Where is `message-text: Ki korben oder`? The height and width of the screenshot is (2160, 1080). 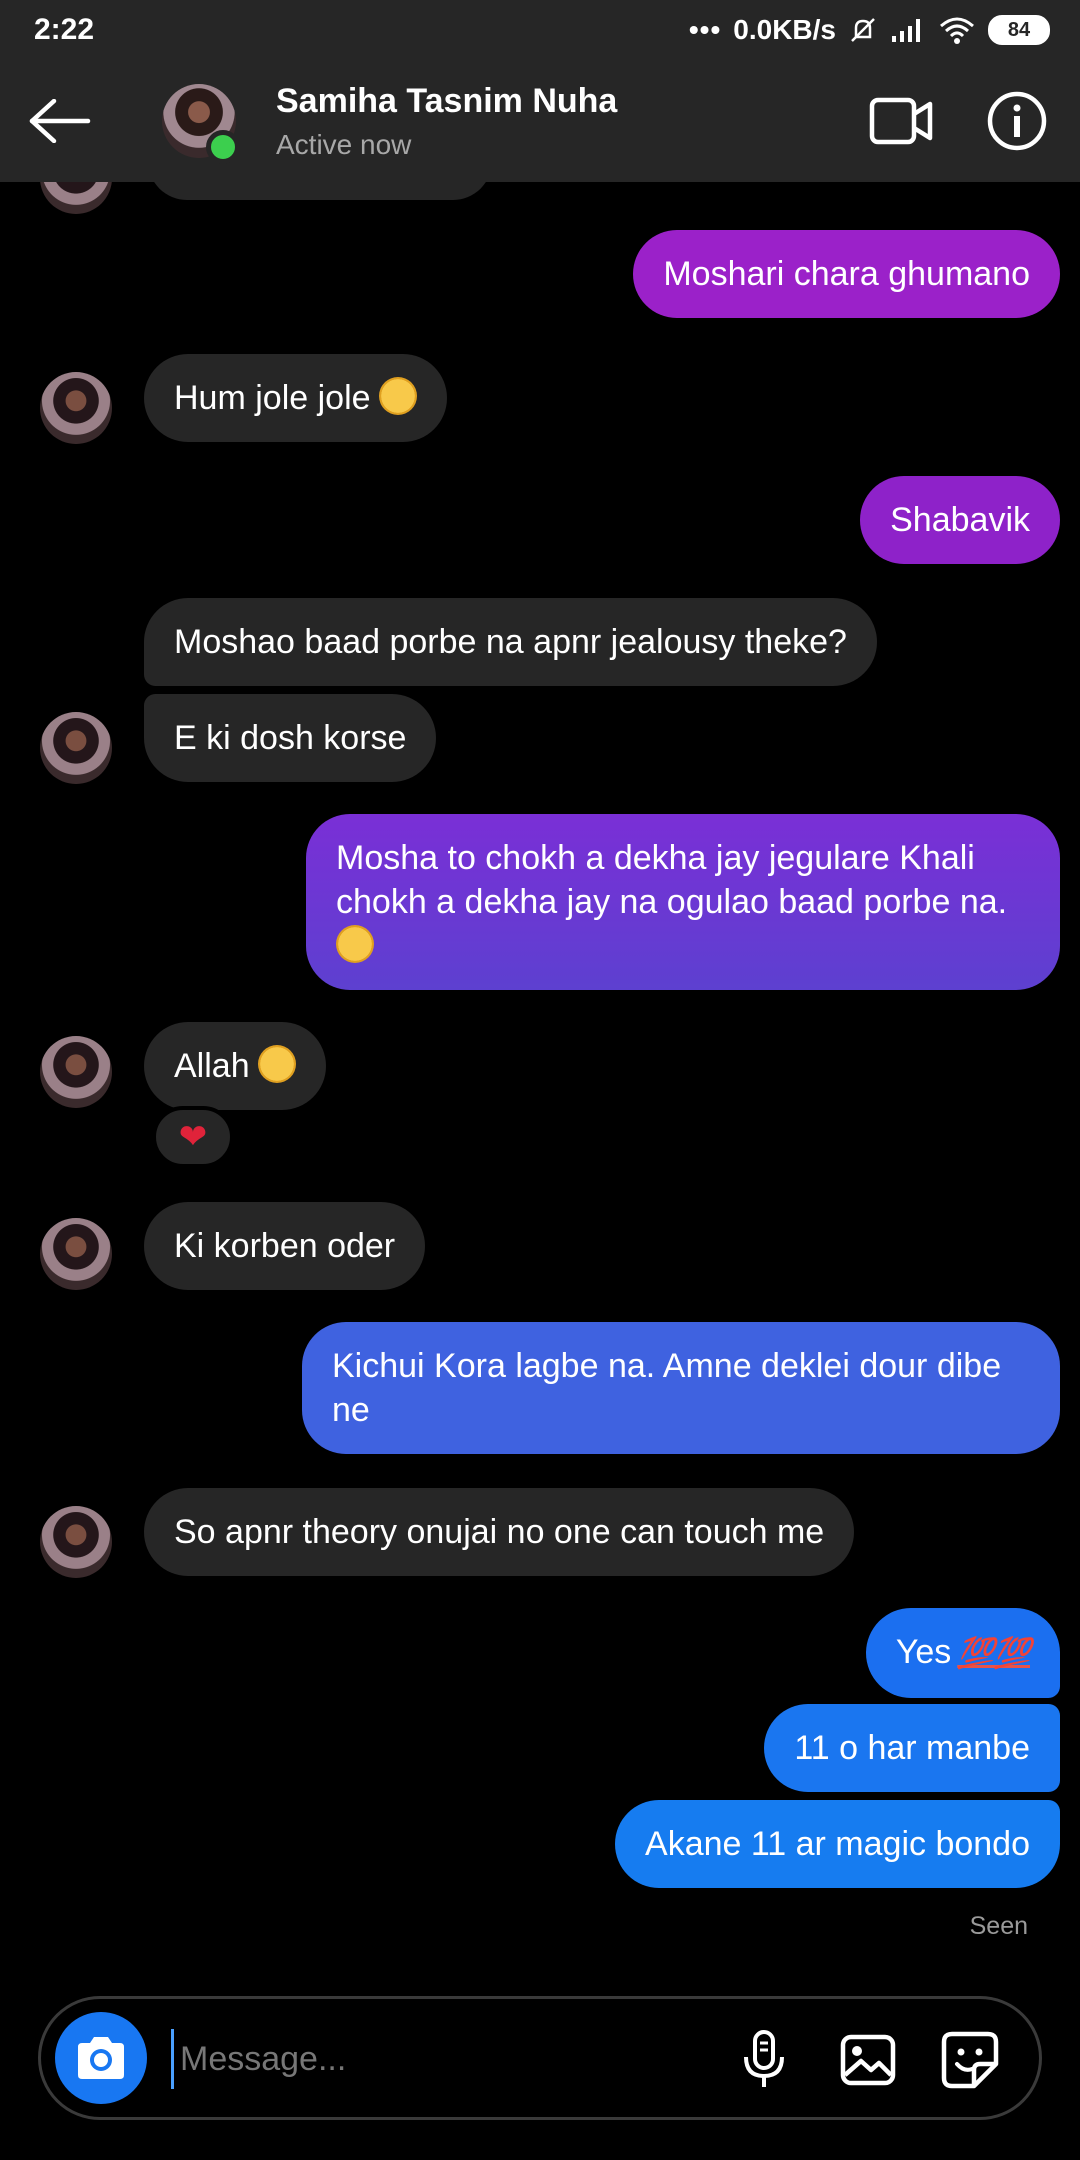
message-text: Ki korben oder is located at coordinates (285, 1246).